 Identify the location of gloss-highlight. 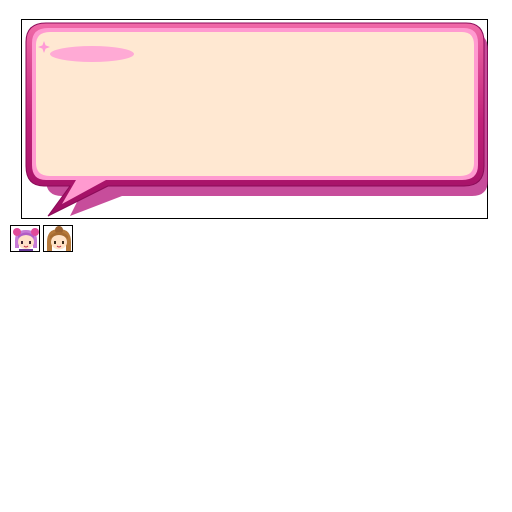
(92, 54).